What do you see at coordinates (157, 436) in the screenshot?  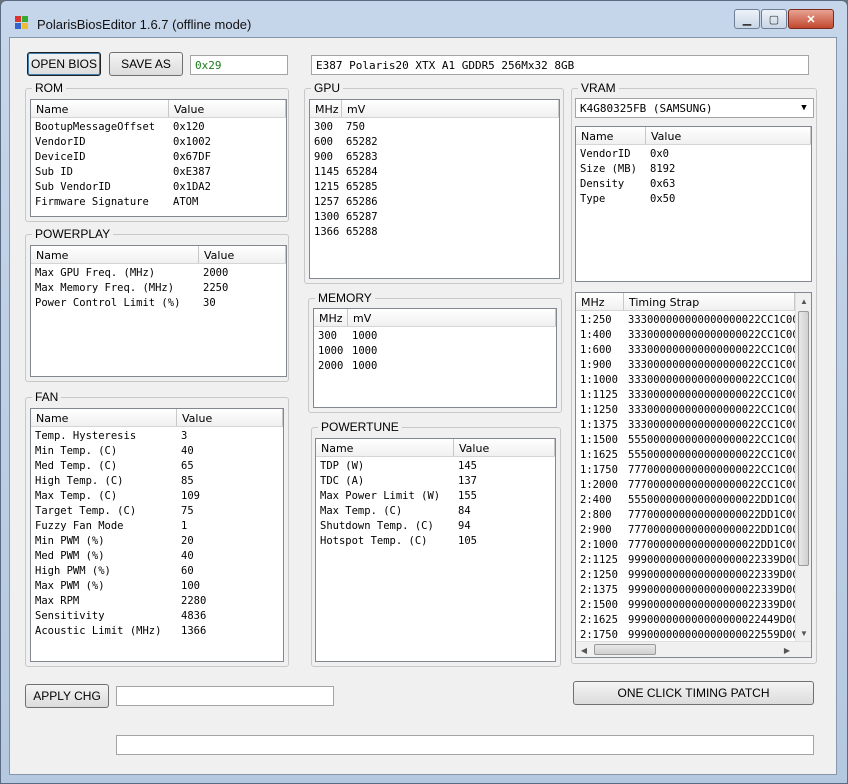 I see `list-item: Temp. Hysteresis 3` at bounding box center [157, 436].